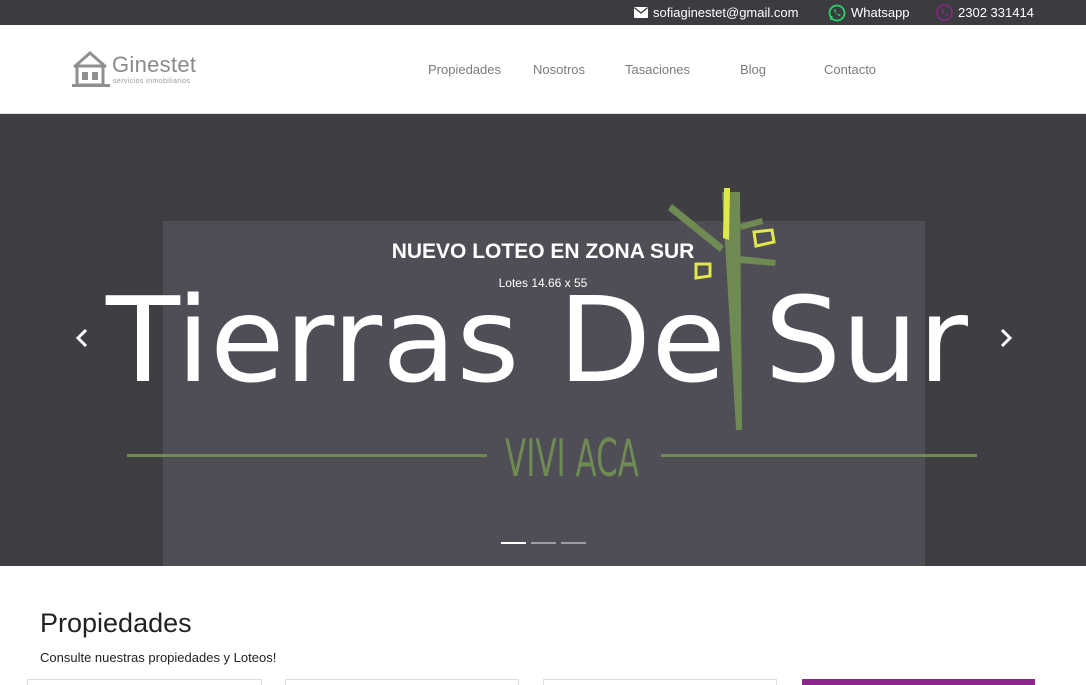 Image resolution: width=1086 pixels, height=685 pixels. What do you see at coordinates (116, 623) in the screenshot?
I see `section-title: Propiedades` at bounding box center [116, 623].